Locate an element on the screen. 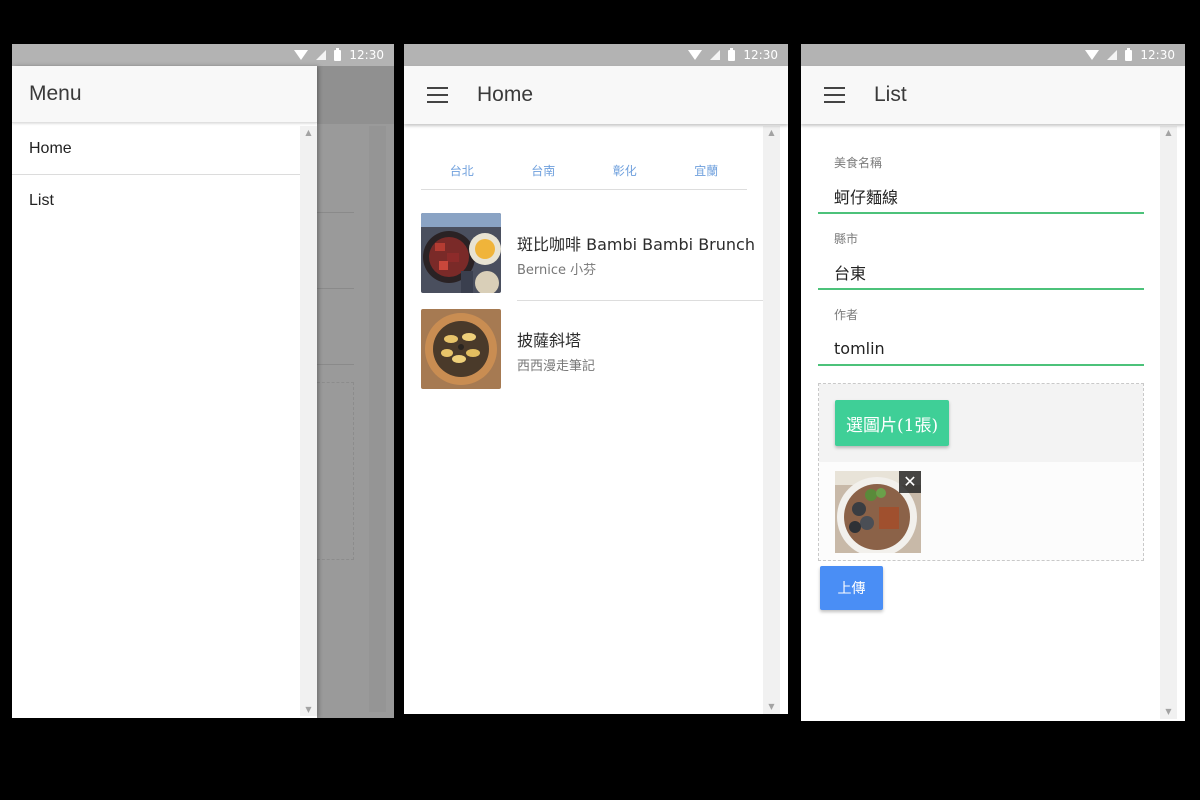 This screenshot has height=800, width=1200. city-tabs: 台北 台南 彰化 宜蘭 is located at coordinates (584, 171).